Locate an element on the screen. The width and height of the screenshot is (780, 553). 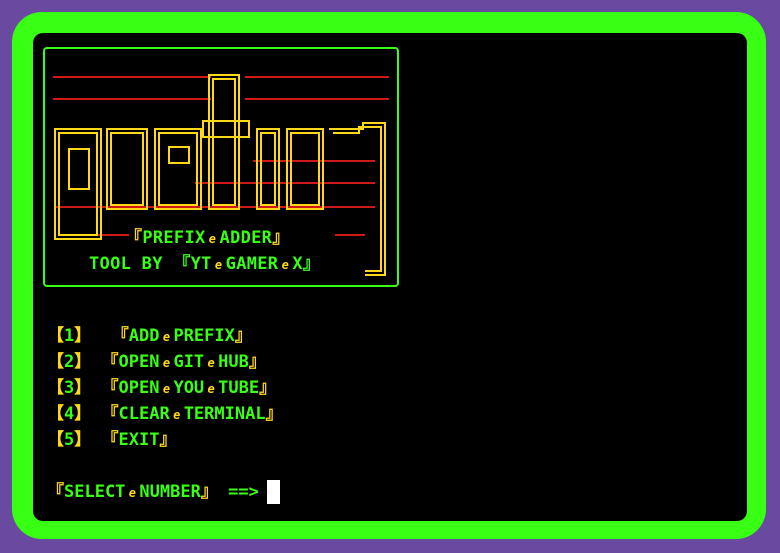
banner-title: 『PREFIX e ADDER』 is located at coordinates (207, 238).